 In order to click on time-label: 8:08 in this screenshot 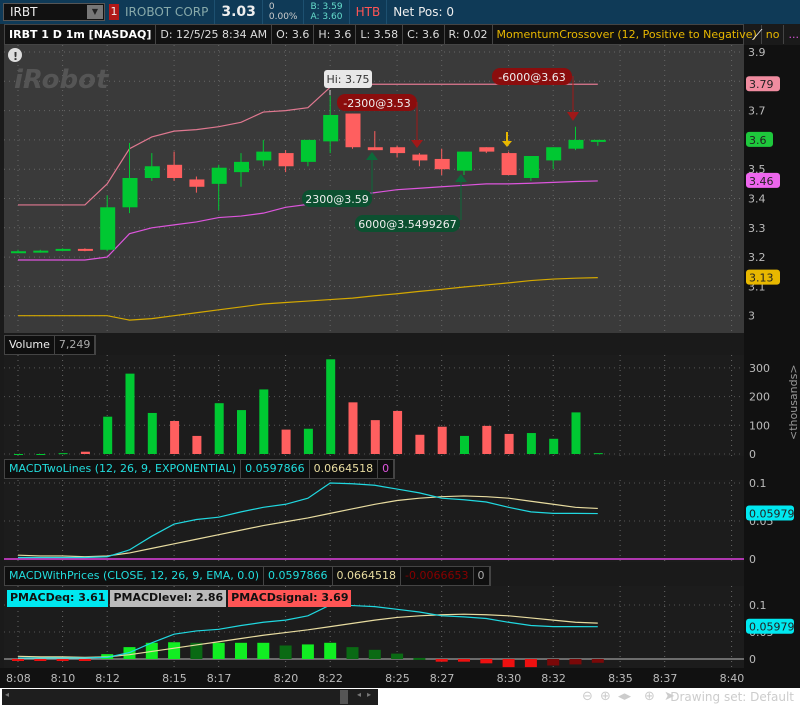, I will do `click(18, 678)`.